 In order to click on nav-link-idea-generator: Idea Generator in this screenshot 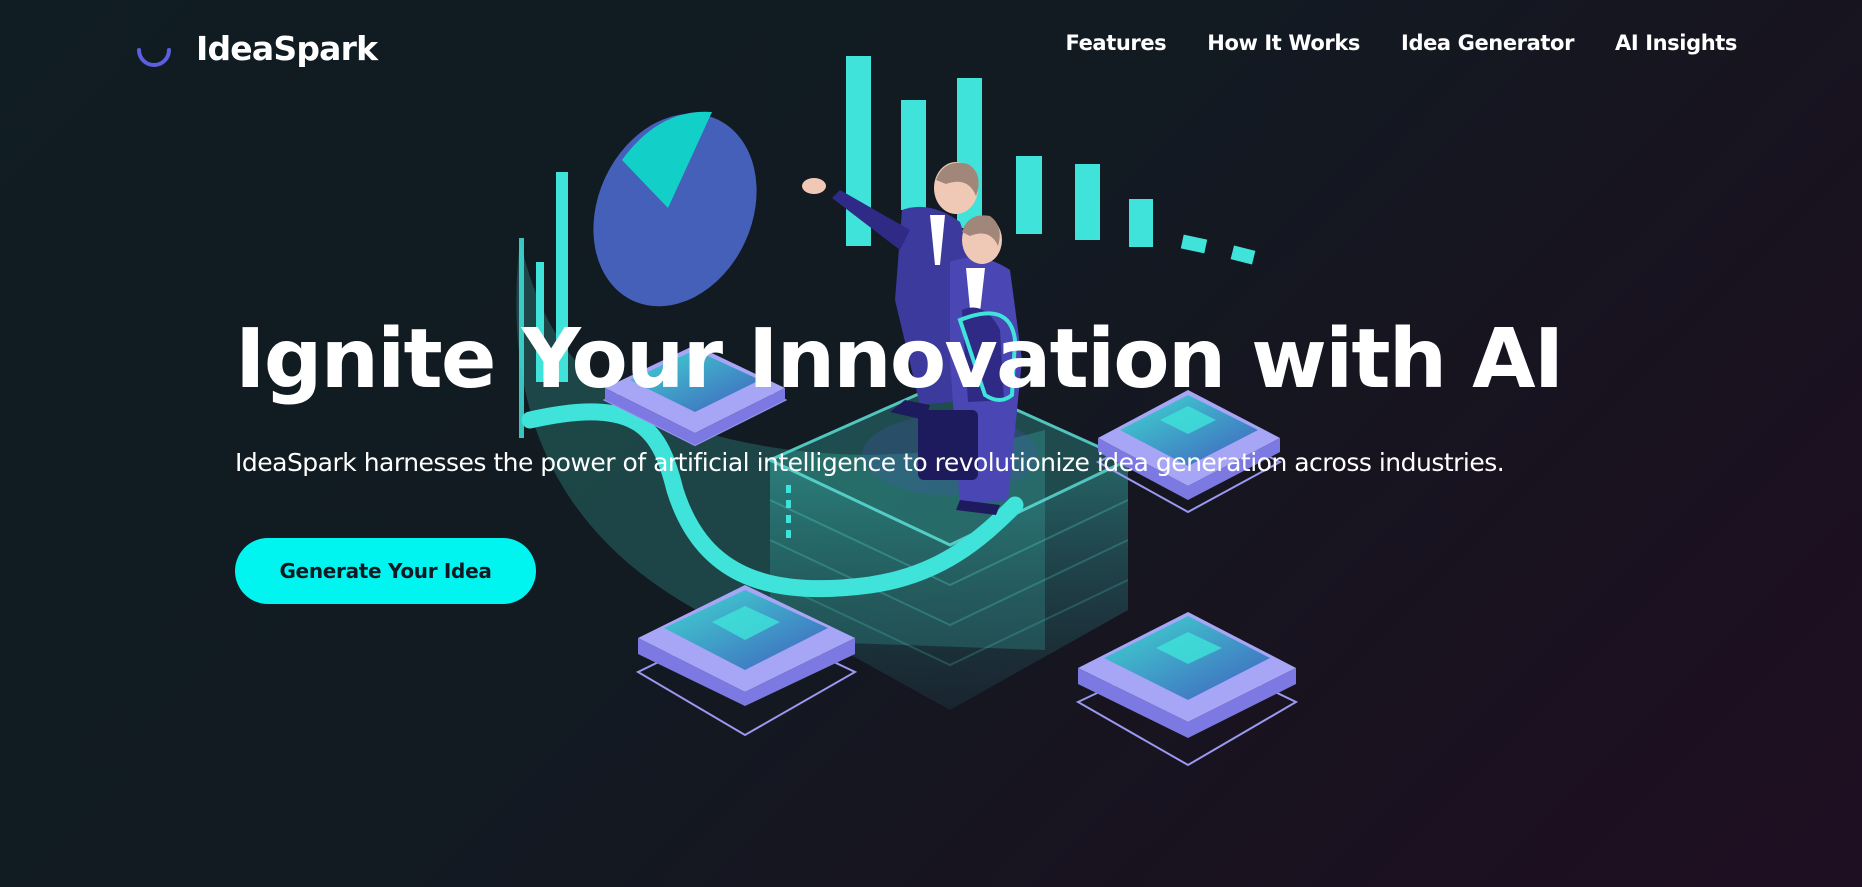, I will do `click(1487, 43)`.